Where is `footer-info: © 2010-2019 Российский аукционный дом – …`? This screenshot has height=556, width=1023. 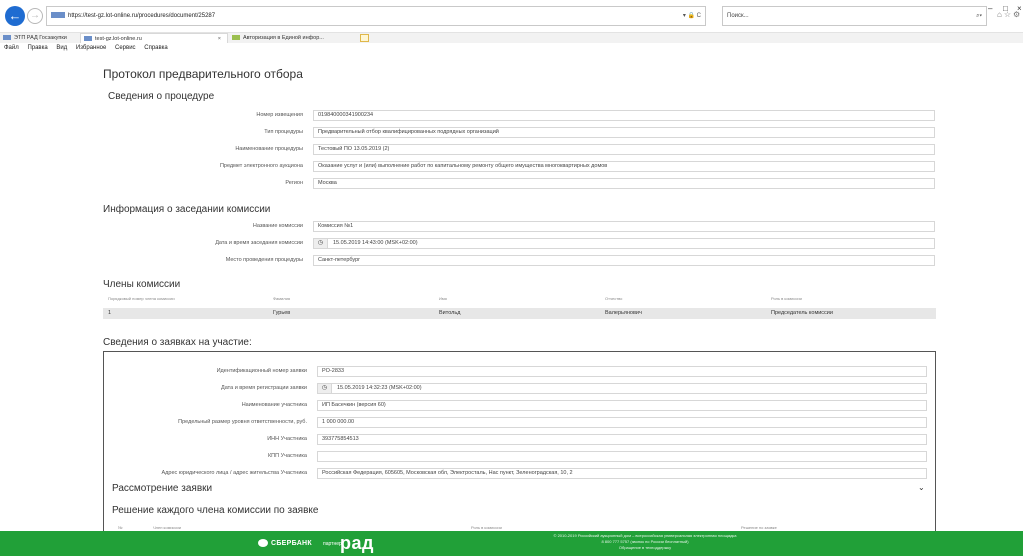 footer-info: © 2010-2019 Российский аукционный дом – … is located at coordinates (645, 542).